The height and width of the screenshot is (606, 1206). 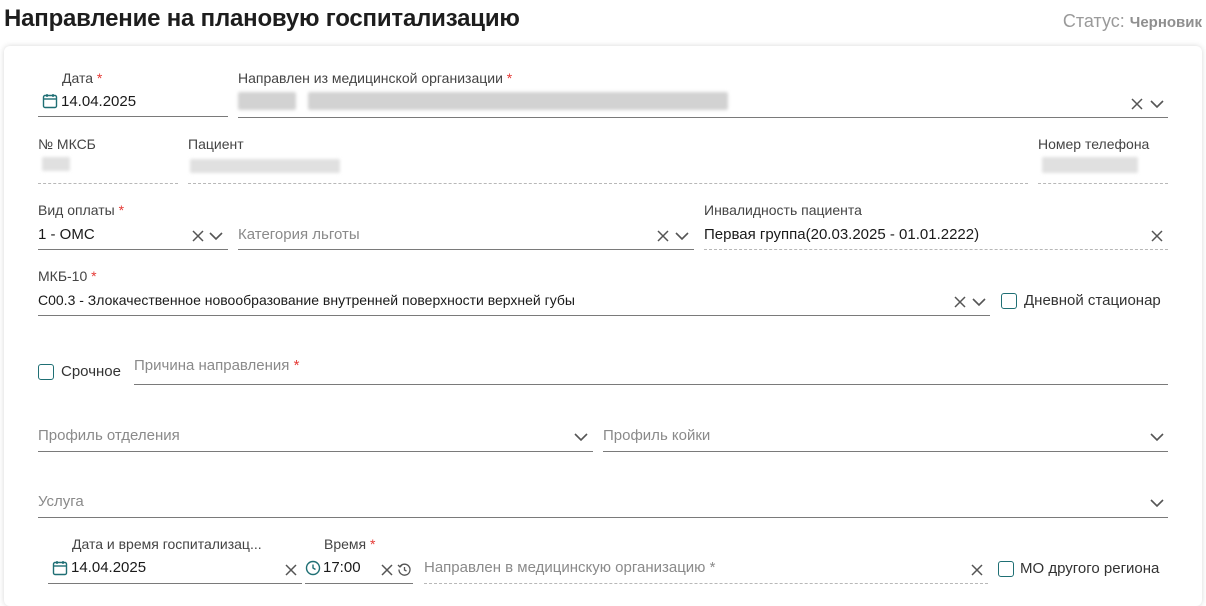 I want to click on service-select: Услуга, so click(x=61, y=501).